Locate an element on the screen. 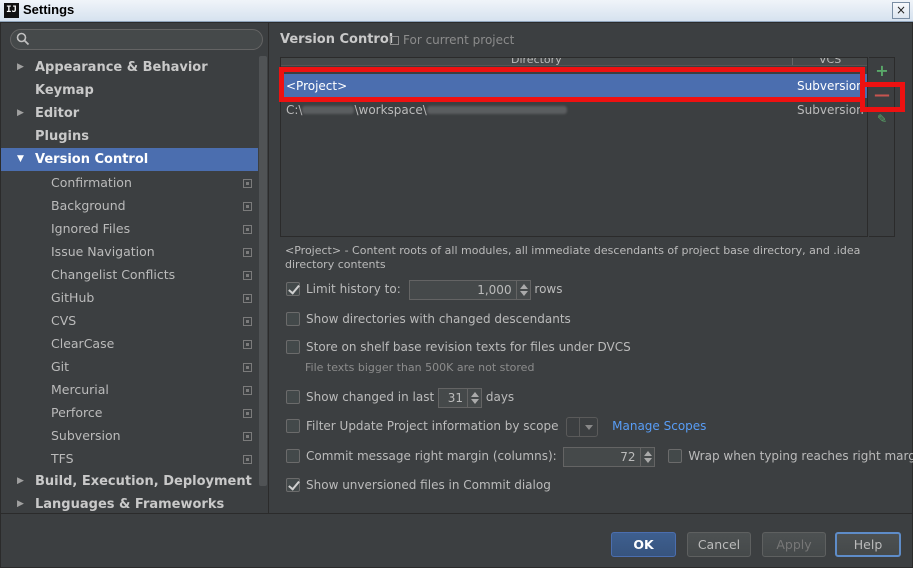  limit-history-option: Limit history to: 1,000 rows is located at coordinates (424, 289).